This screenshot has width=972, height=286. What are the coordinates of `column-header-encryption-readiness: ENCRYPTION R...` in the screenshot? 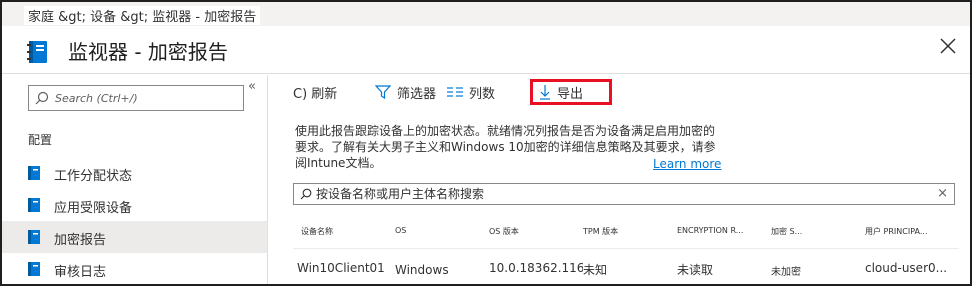 It's located at (717, 230).